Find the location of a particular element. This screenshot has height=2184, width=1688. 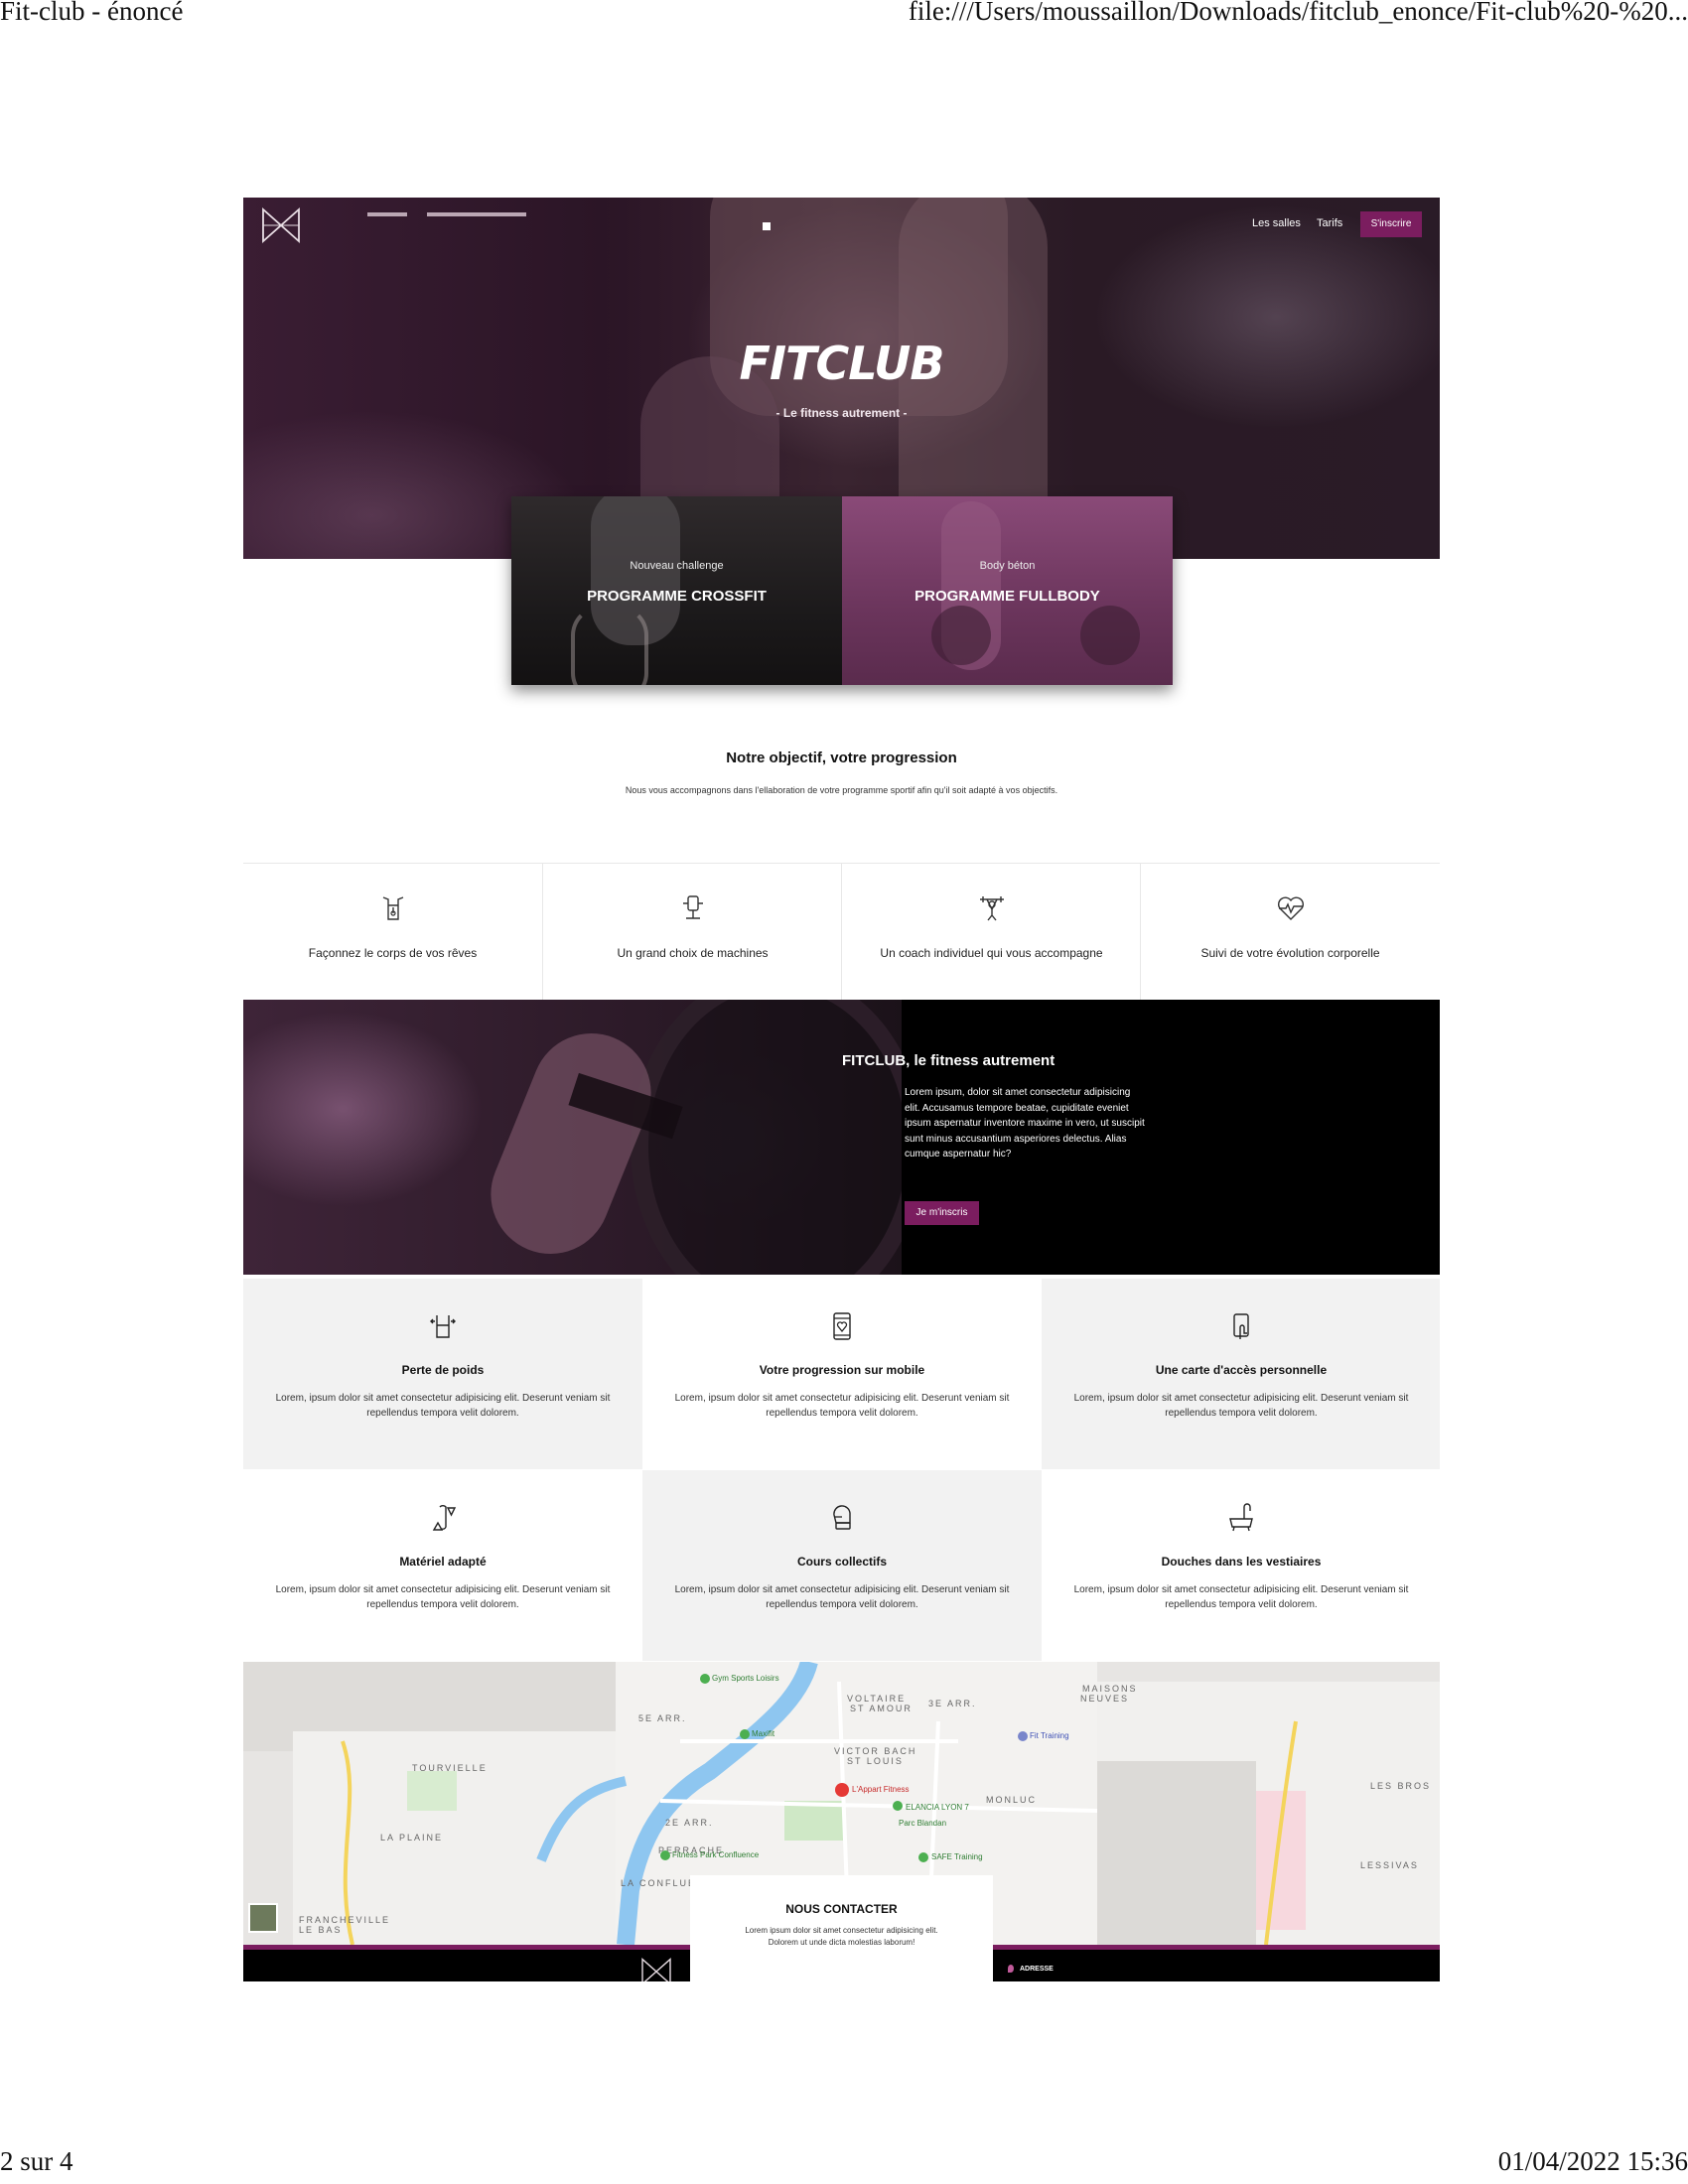

map-district-label: 2E ARR. is located at coordinates (689, 1823).